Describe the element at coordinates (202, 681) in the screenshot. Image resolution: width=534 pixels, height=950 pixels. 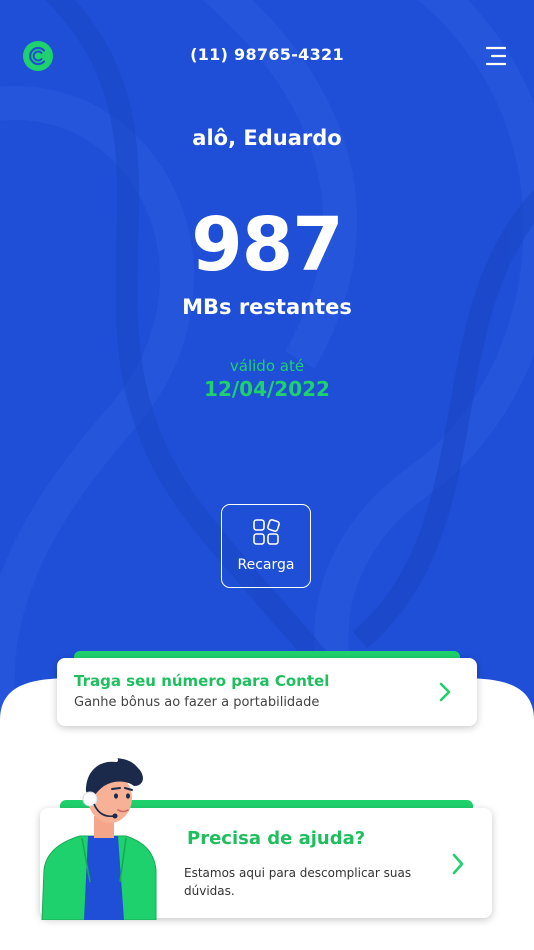
I see `portability-title: Traga seu número para Contel` at that location.